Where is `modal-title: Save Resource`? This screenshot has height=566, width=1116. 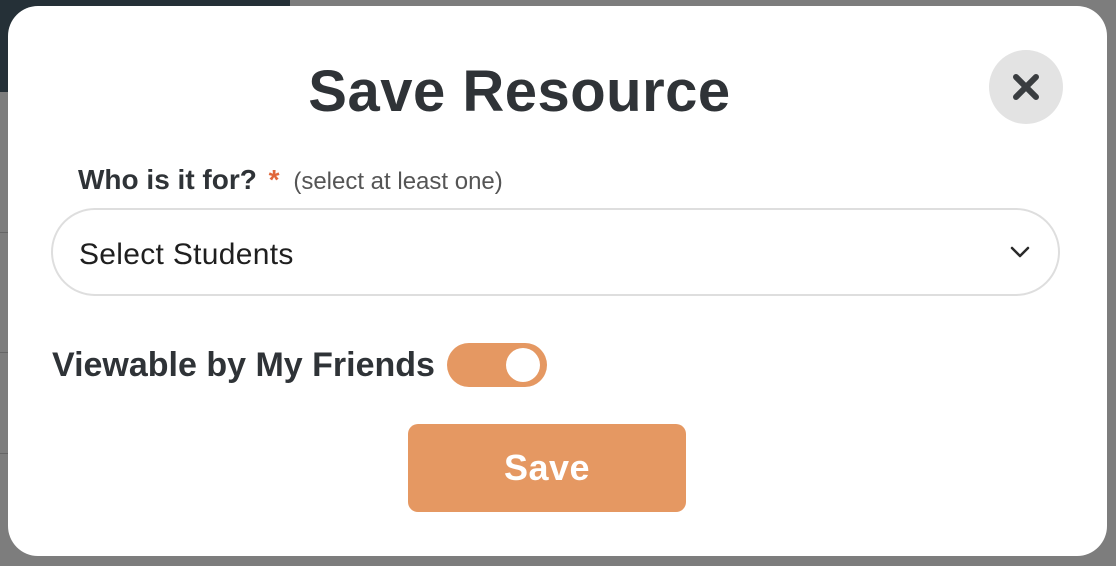 modal-title: Save Resource is located at coordinates (519, 91).